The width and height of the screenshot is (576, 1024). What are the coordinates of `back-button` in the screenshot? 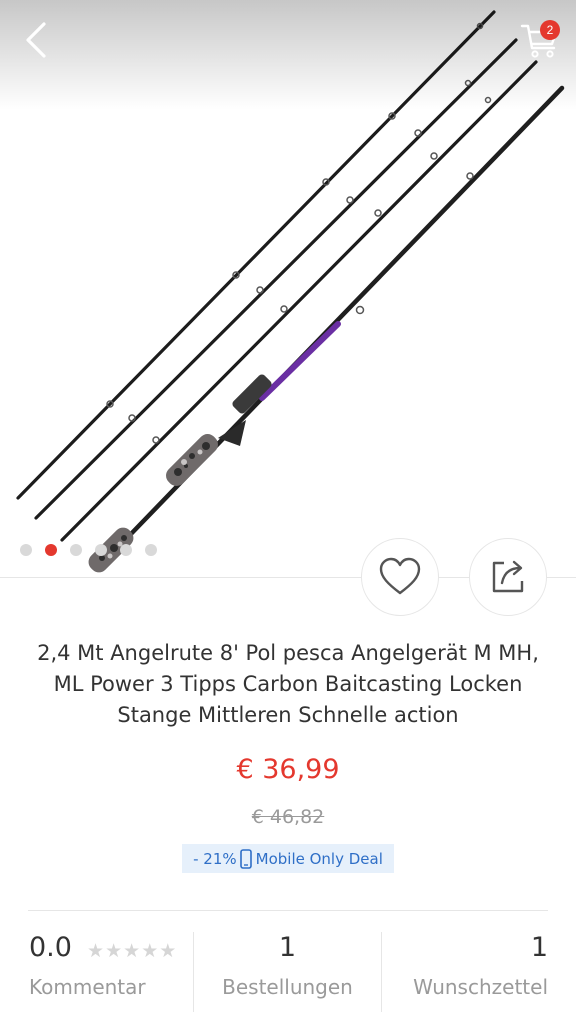 It's located at (38, 40).